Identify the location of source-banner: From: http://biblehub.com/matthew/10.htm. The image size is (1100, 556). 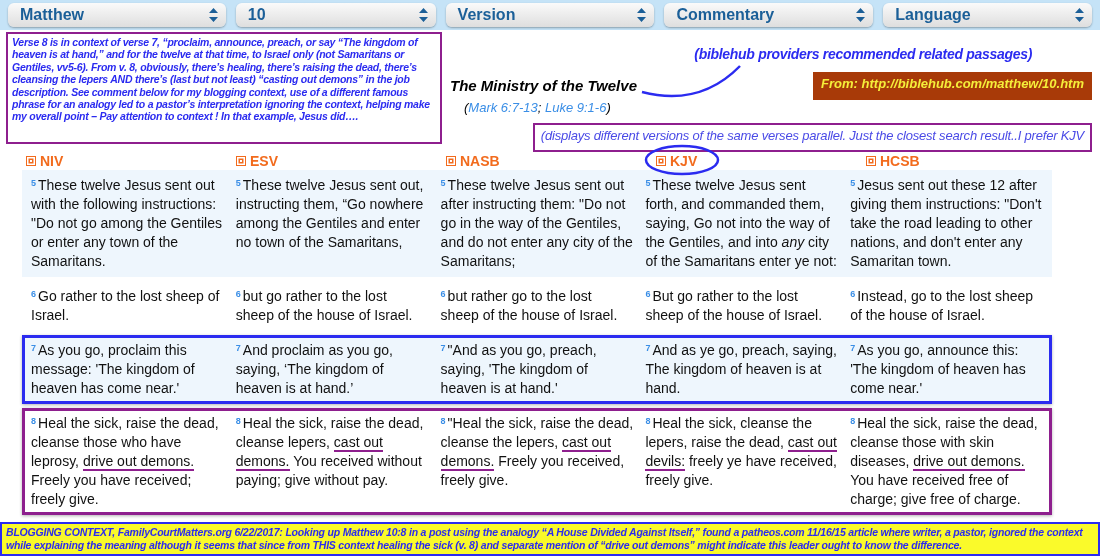
(952, 86).